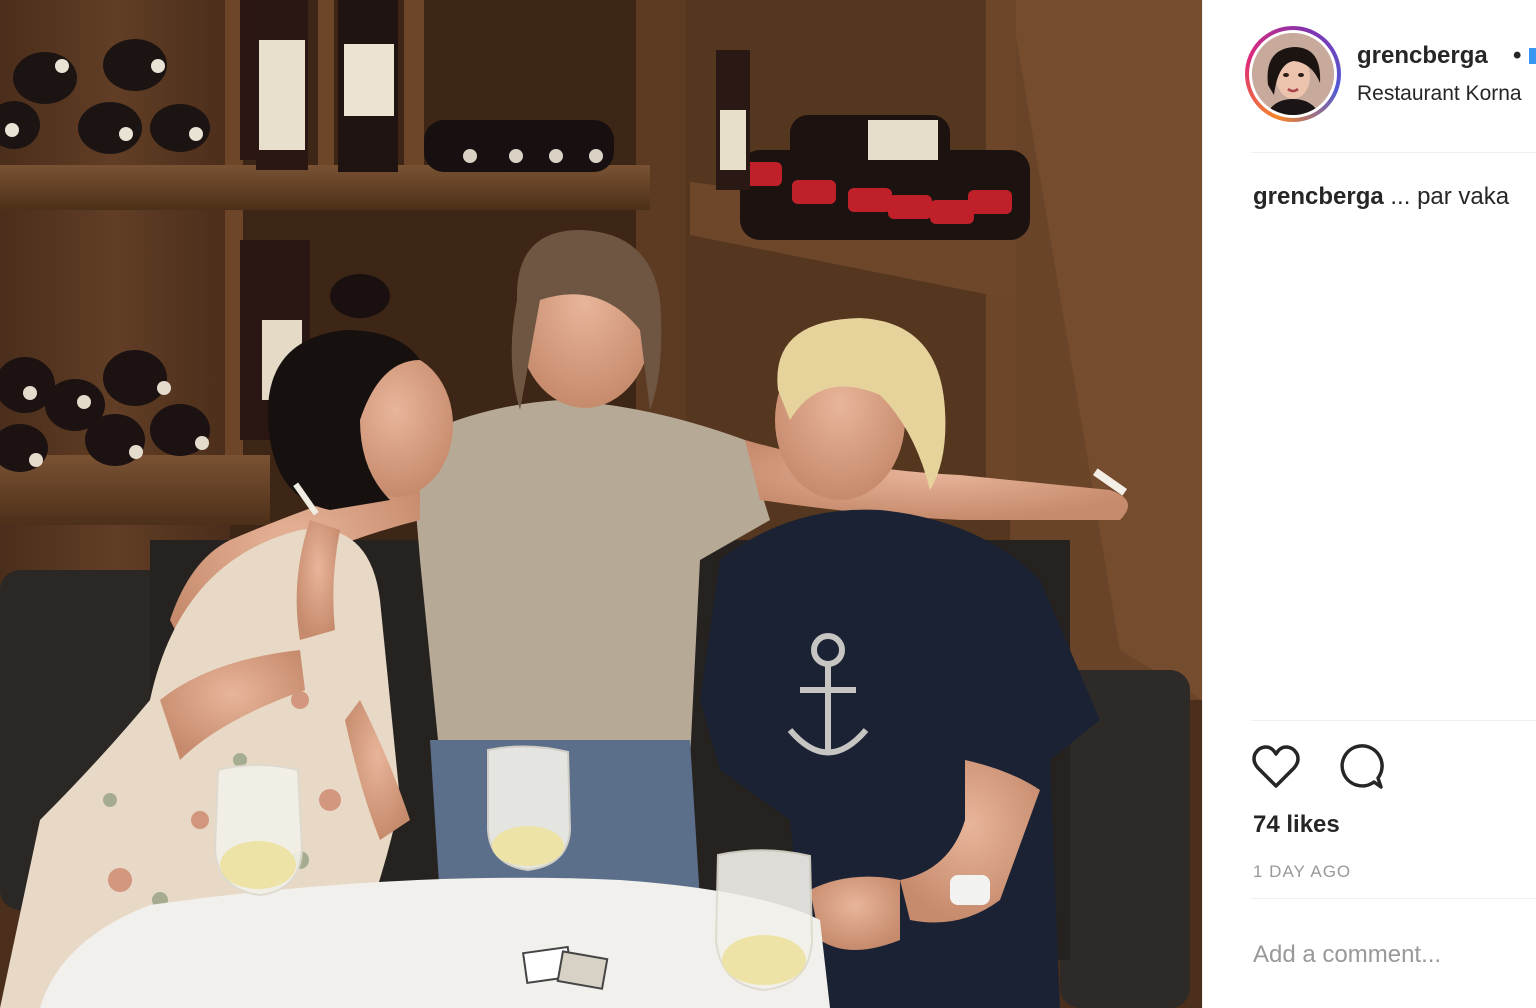 This screenshot has width=1536, height=1008. Describe the element at coordinates (1422, 56) in the screenshot. I see `username-link: grencberga` at that location.